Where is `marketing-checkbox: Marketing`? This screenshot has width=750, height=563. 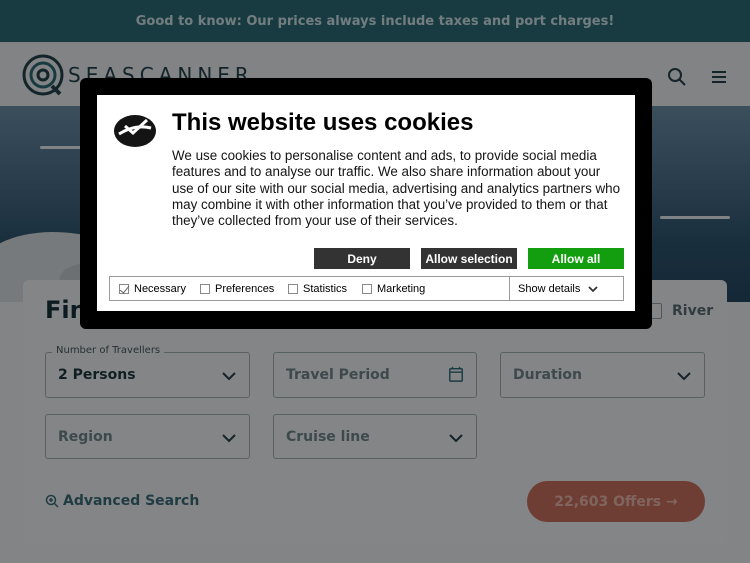 marketing-checkbox: Marketing is located at coordinates (393, 289).